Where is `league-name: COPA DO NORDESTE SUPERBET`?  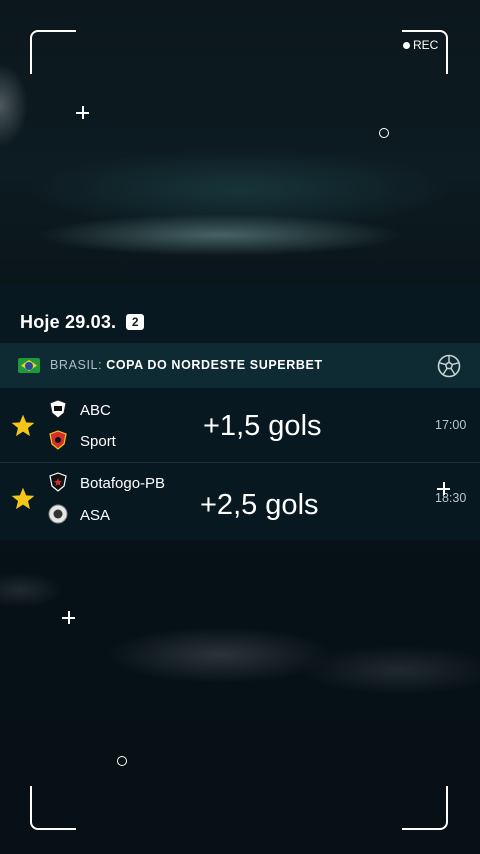
league-name: COPA DO NORDESTE SUPERBET is located at coordinates (214, 365).